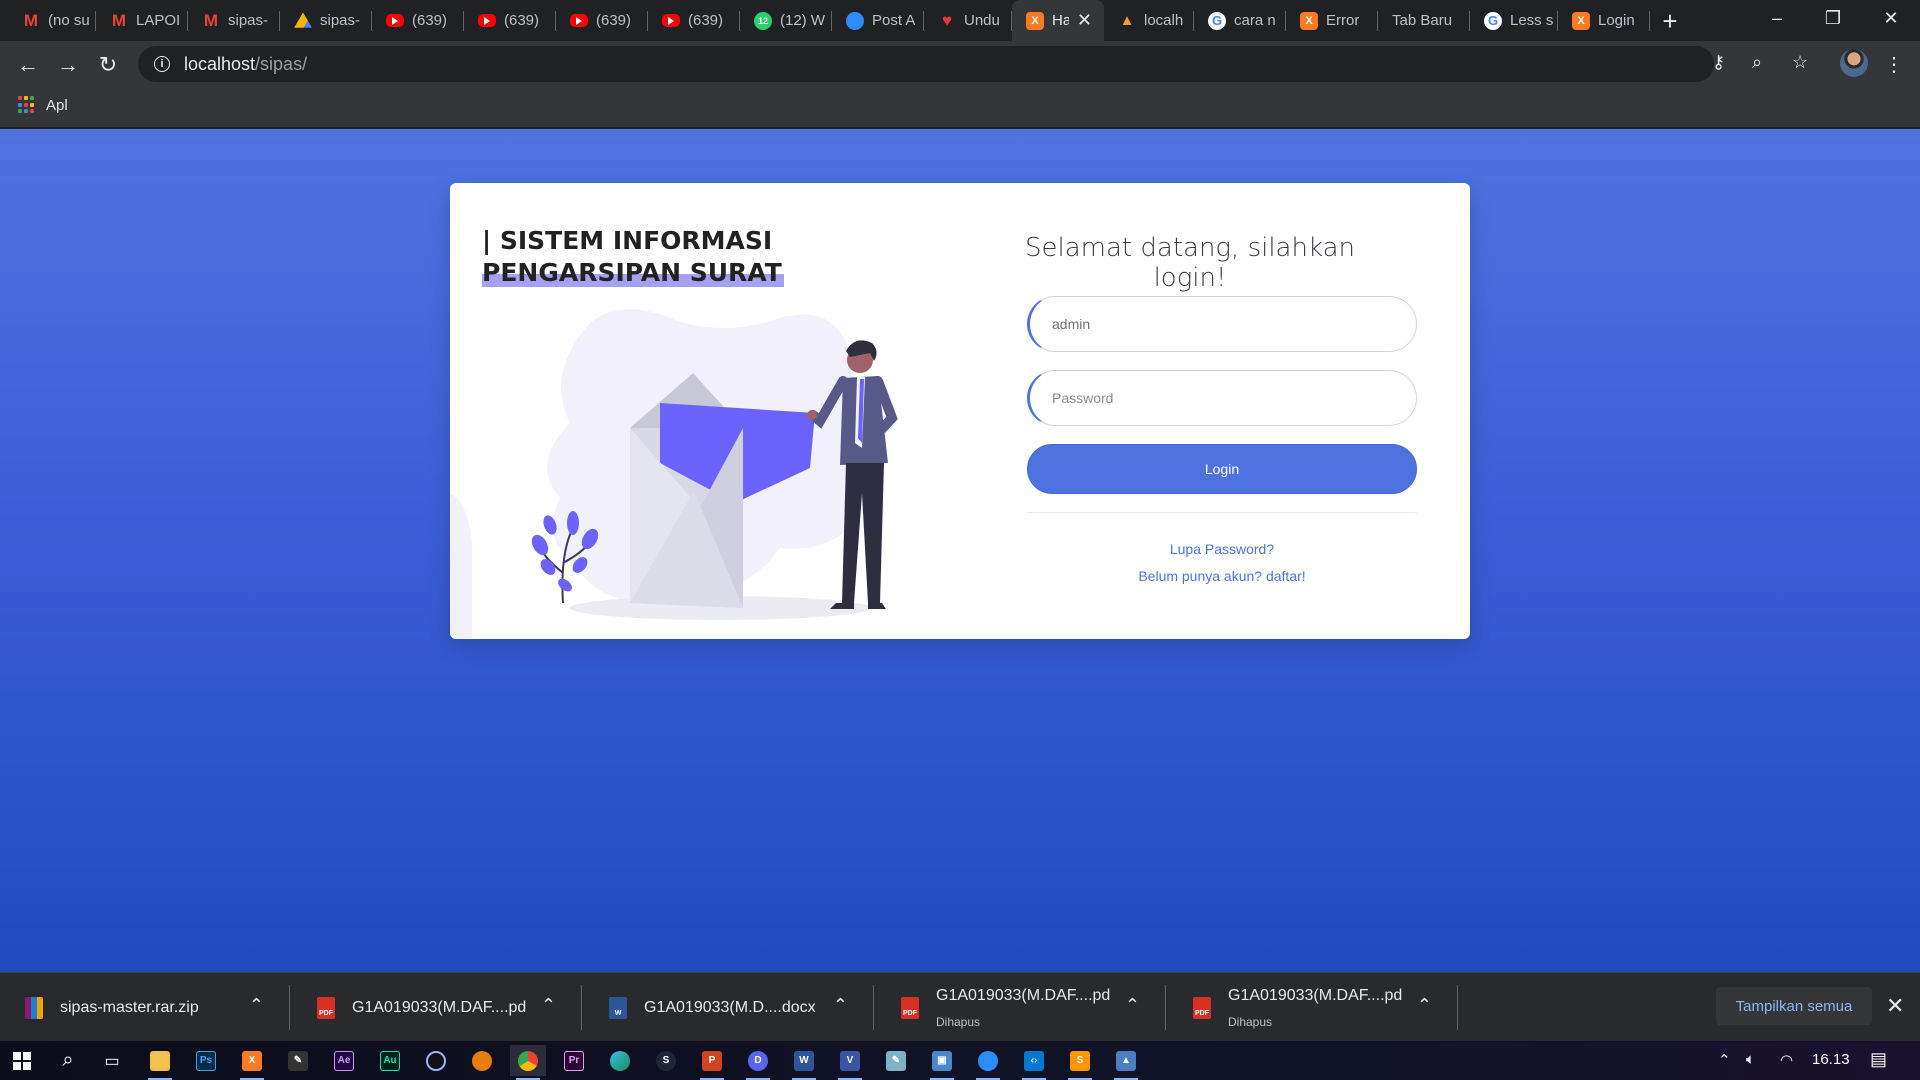  What do you see at coordinates (1895, 1006) in the screenshot?
I see `close-downloads-icon: ✕` at bounding box center [1895, 1006].